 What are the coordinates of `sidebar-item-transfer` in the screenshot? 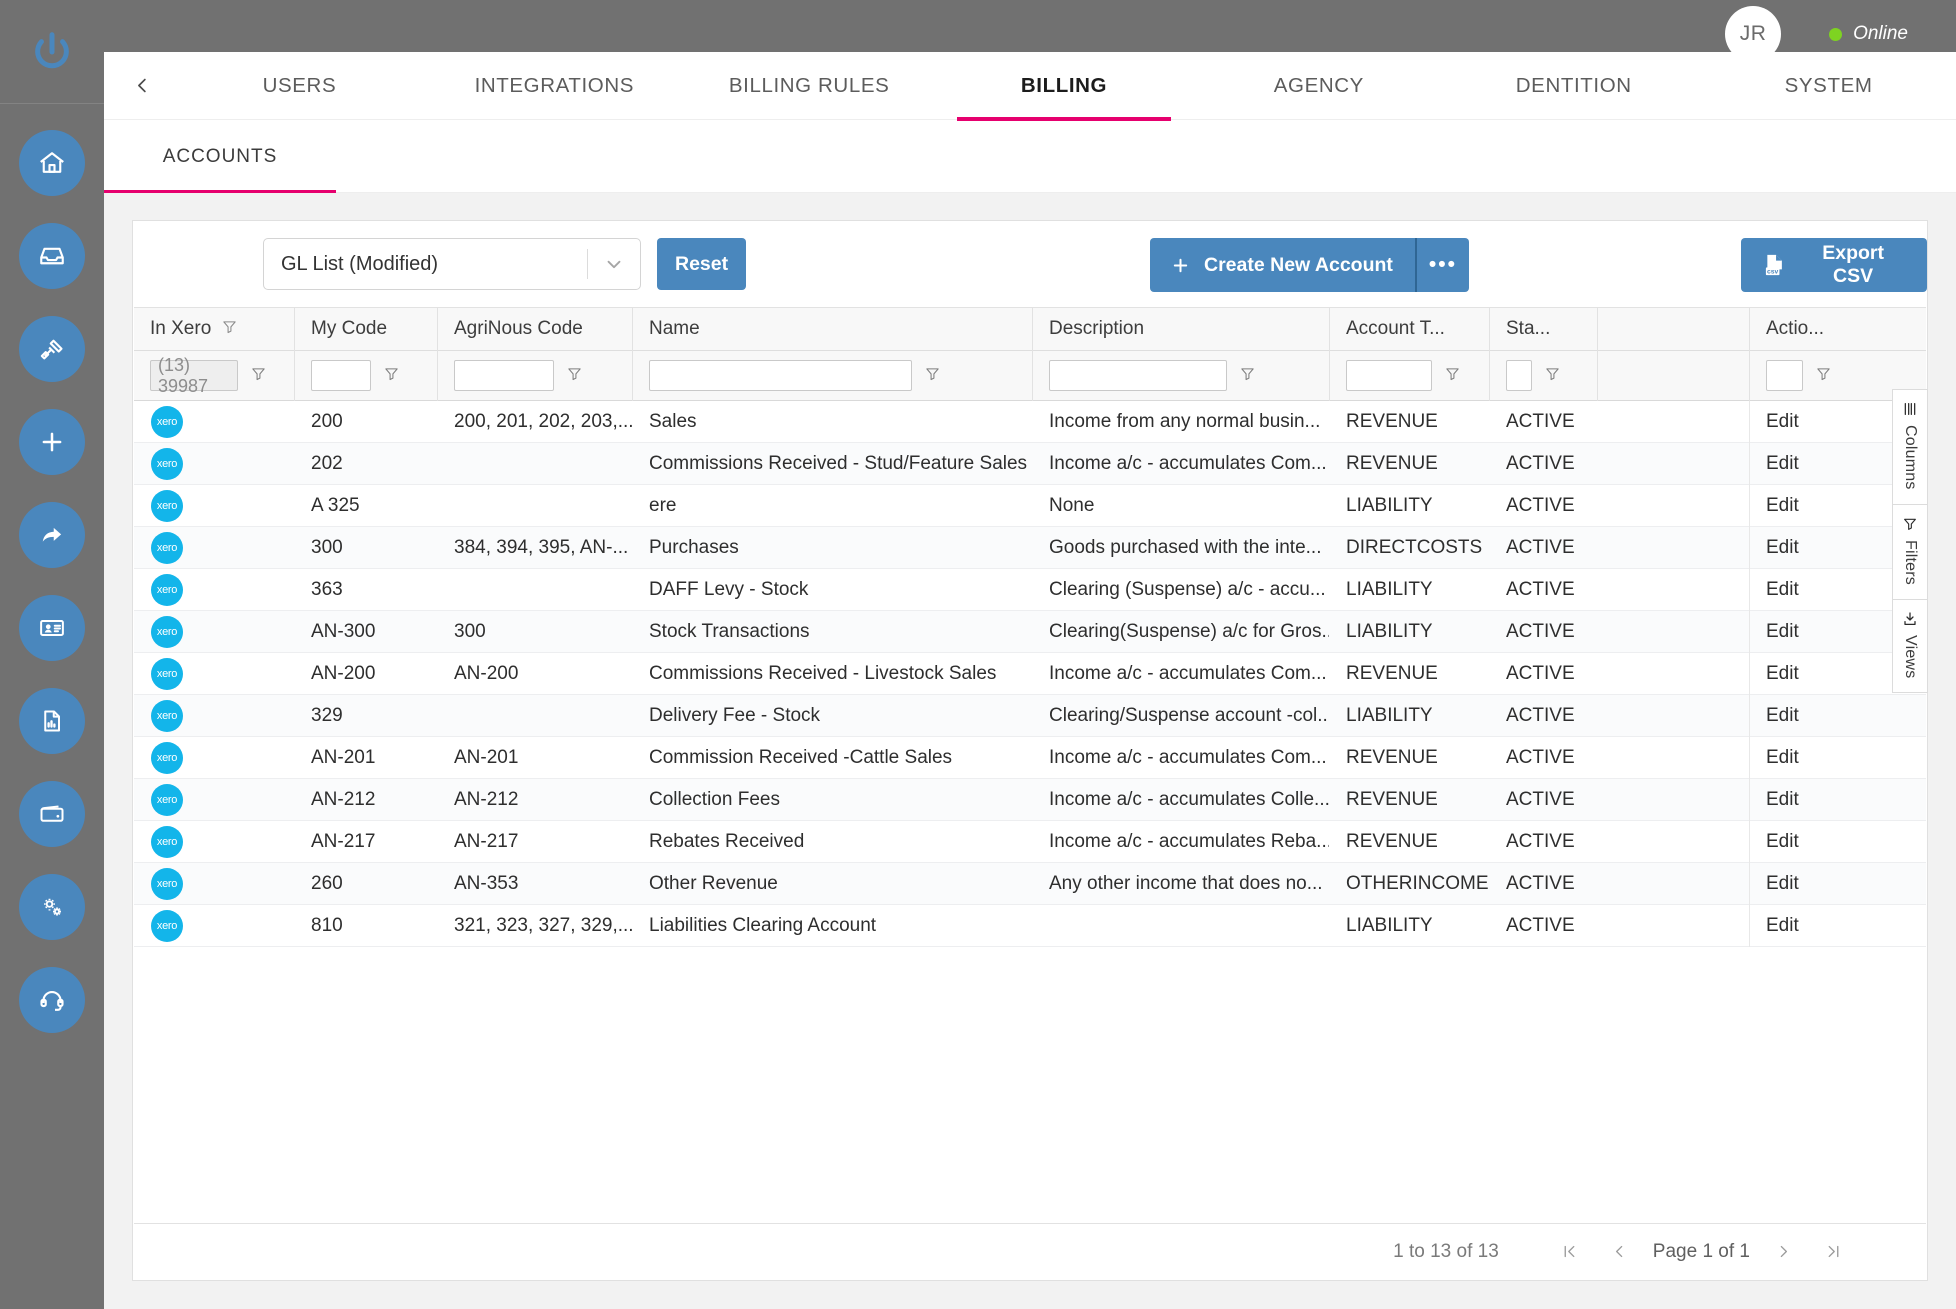 It's located at (52, 535).